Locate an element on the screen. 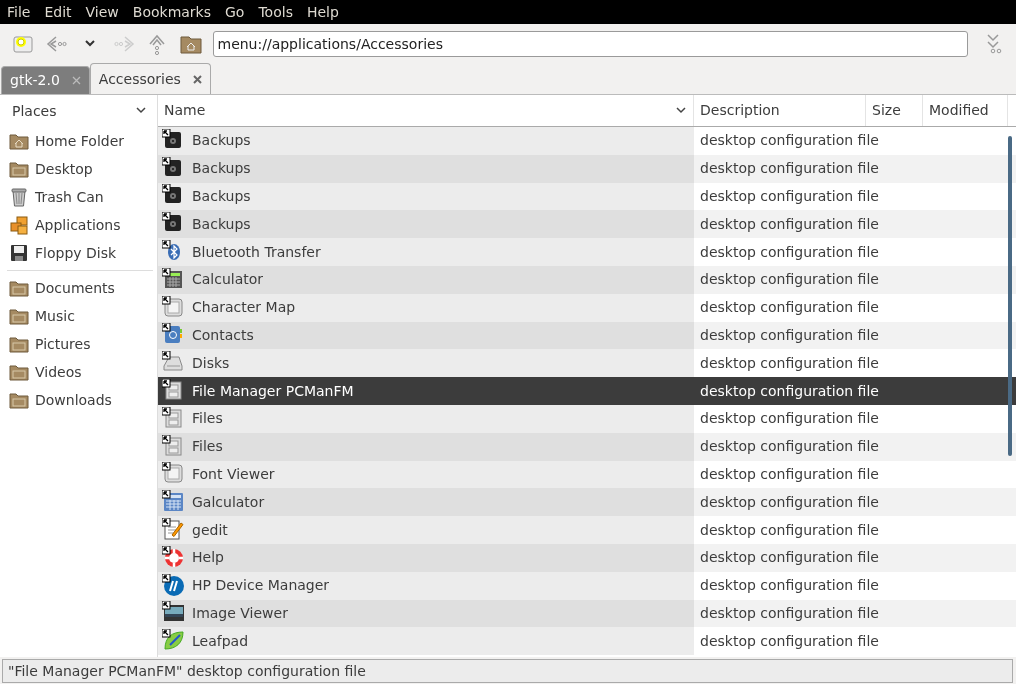  file-name: Contacts is located at coordinates (223, 335).